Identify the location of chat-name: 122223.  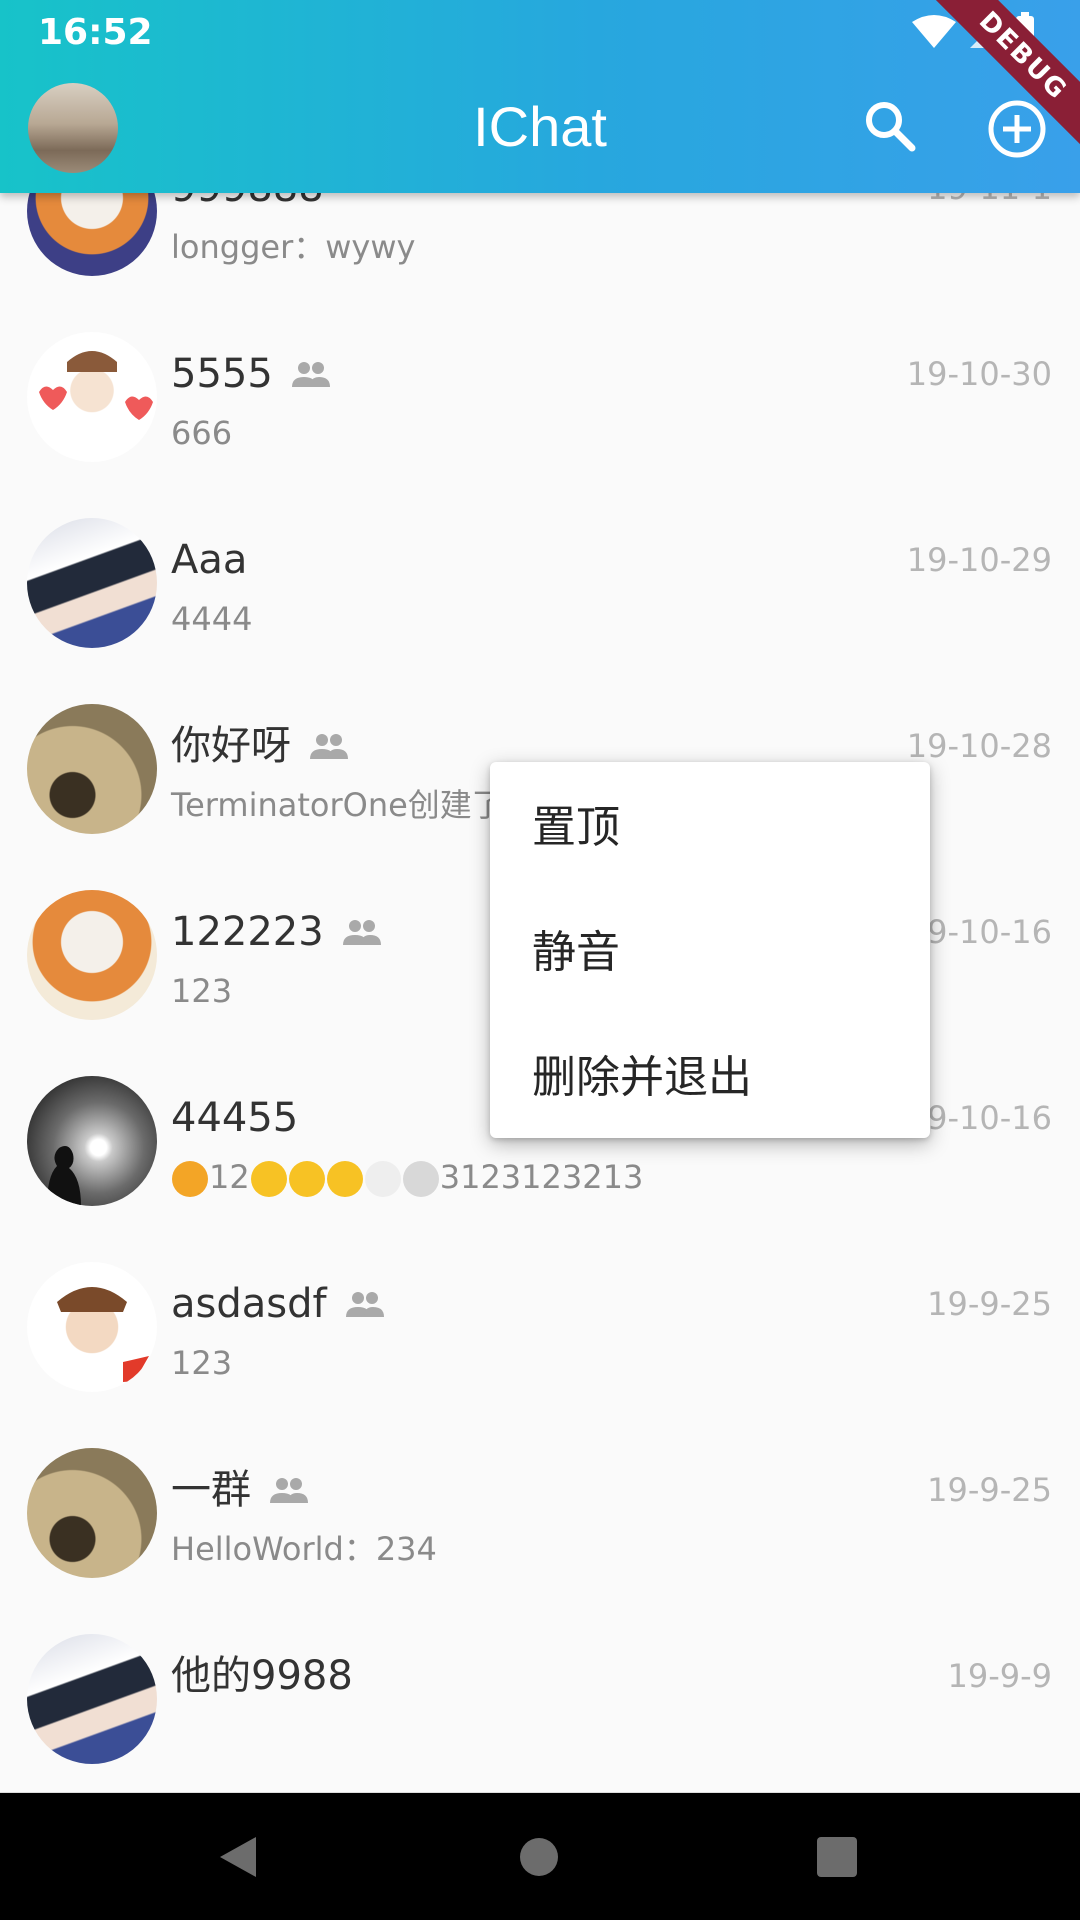
(247, 932).